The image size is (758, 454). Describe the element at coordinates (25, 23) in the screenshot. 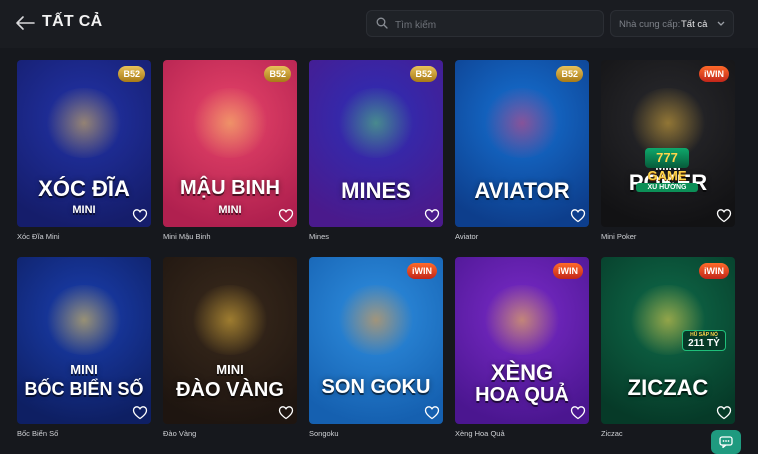

I see `back-arrow-icon` at that location.